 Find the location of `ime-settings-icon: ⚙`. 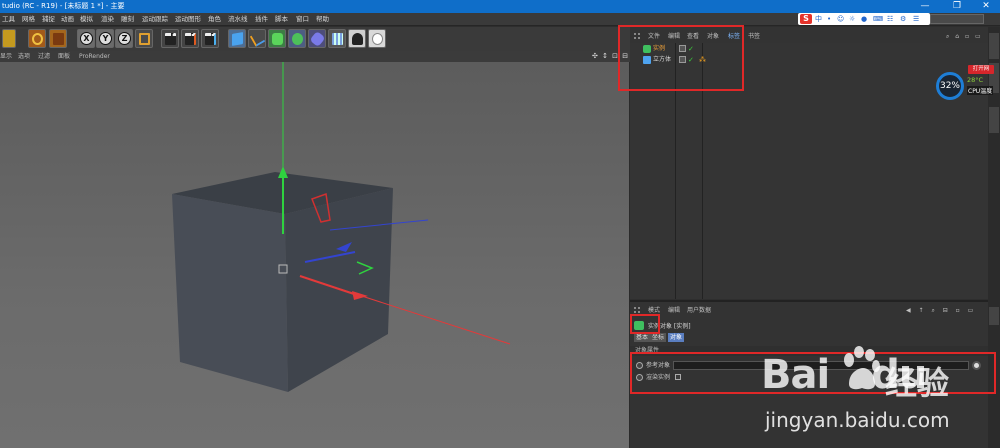

ime-settings-icon: ⚙ is located at coordinates (903, 19).